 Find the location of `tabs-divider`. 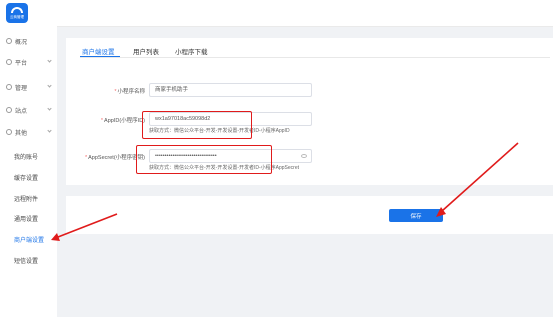

tabs-divider is located at coordinates (315, 57).